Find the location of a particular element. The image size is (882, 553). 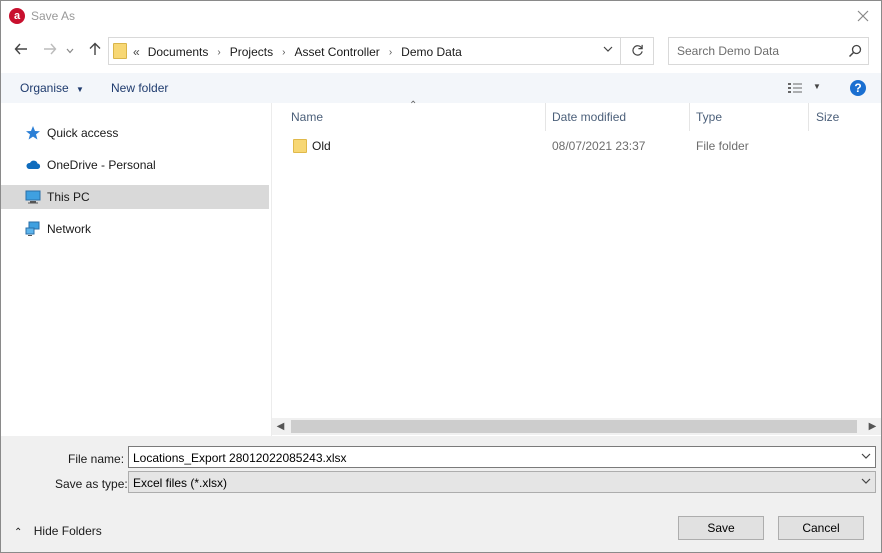

file-type: File folder is located at coordinates (722, 146).